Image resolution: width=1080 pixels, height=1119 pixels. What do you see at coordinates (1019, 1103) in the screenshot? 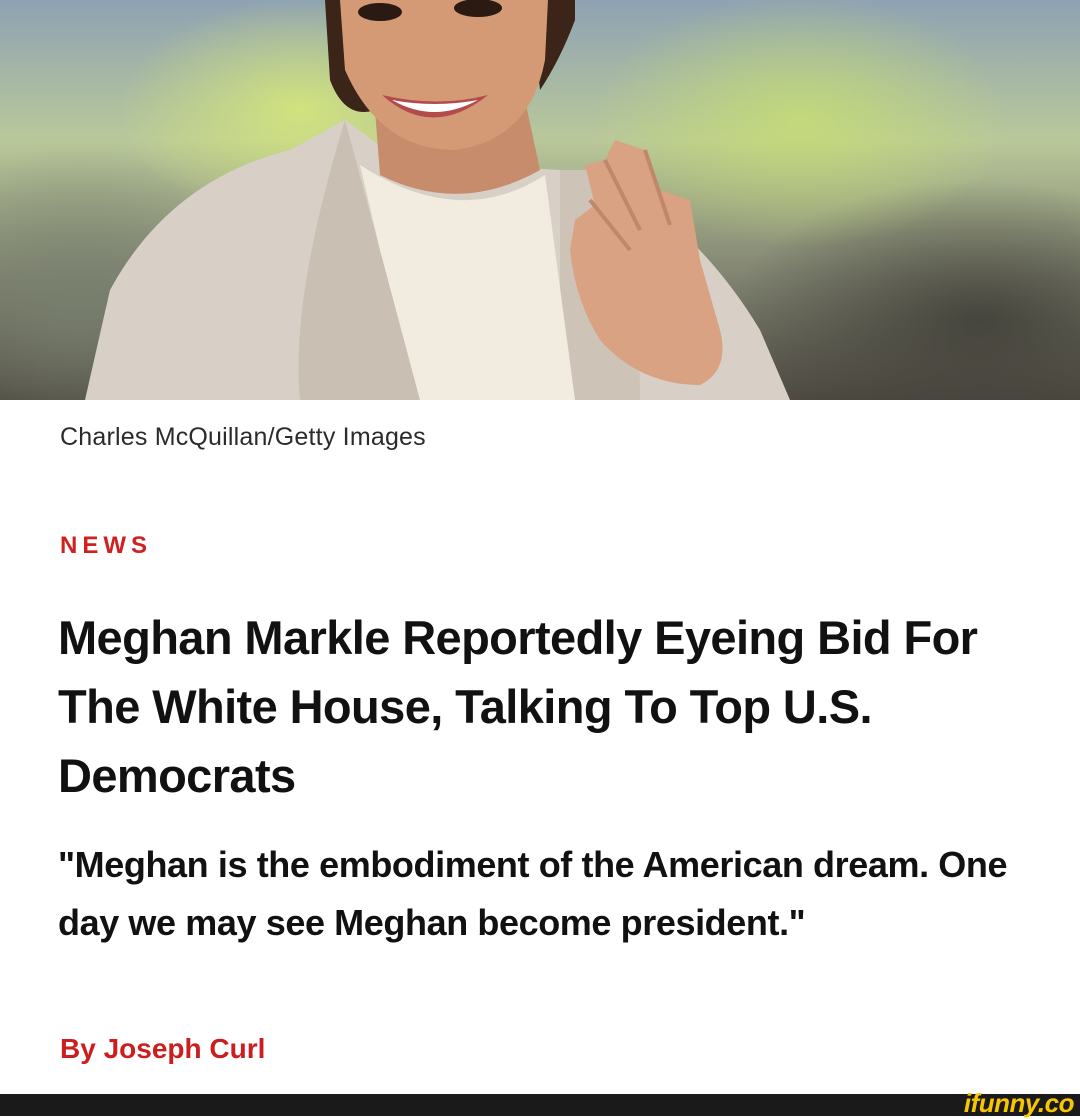
I see `ifunny-watermark: ifunny.co` at bounding box center [1019, 1103].